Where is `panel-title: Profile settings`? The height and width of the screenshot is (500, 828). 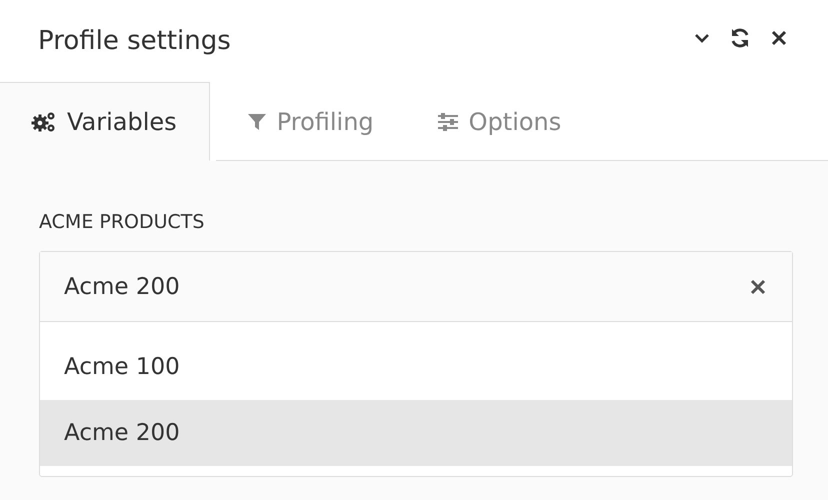 panel-title: Profile settings is located at coordinates (134, 41).